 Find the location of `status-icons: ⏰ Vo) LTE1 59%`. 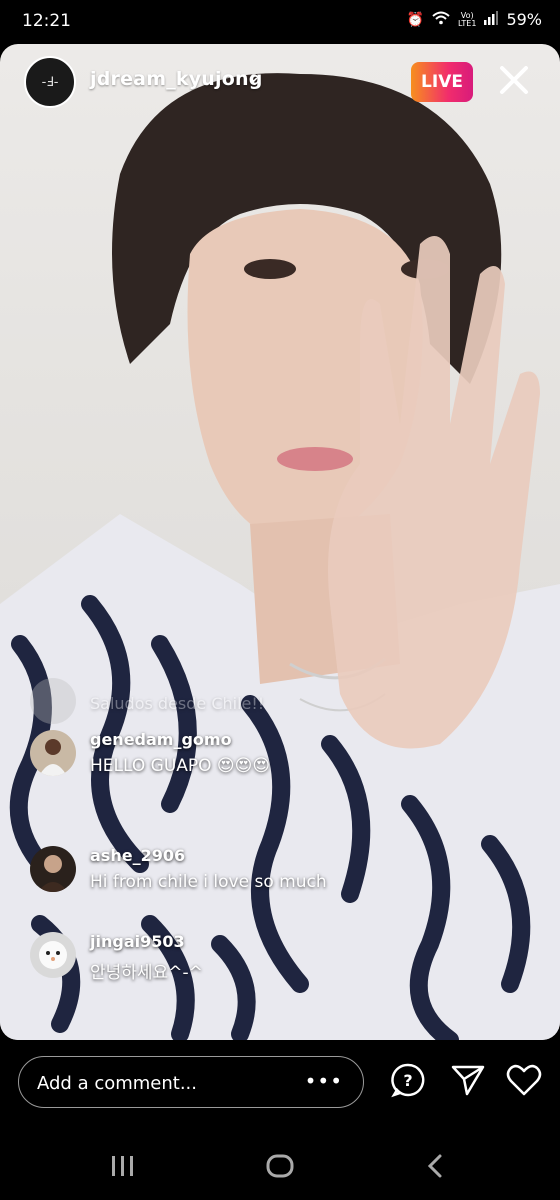

status-icons: ⏰ Vo) LTE1 59% is located at coordinates (474, 19).